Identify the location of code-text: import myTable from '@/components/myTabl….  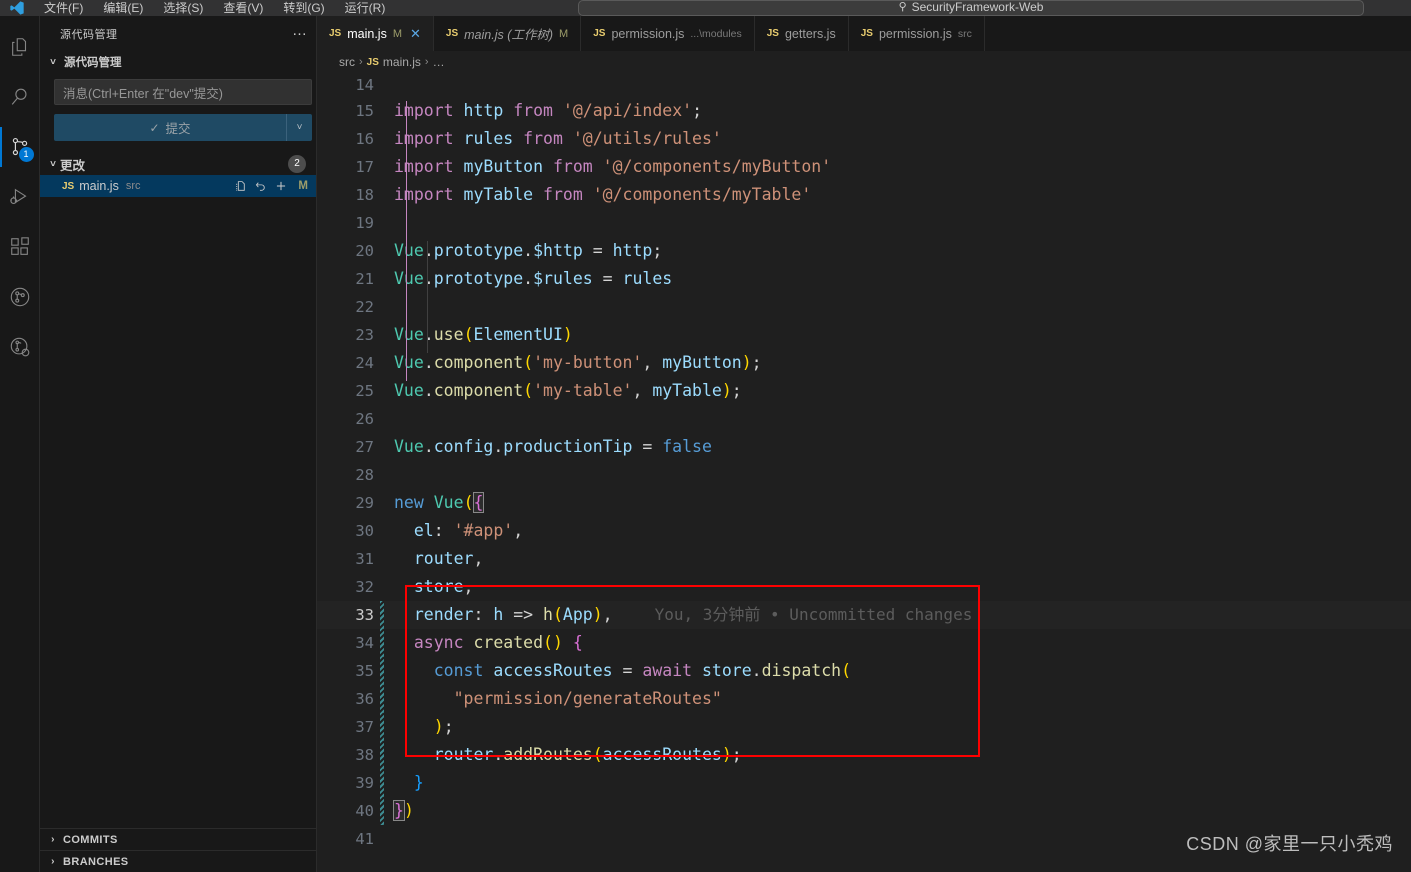
(603, 194).